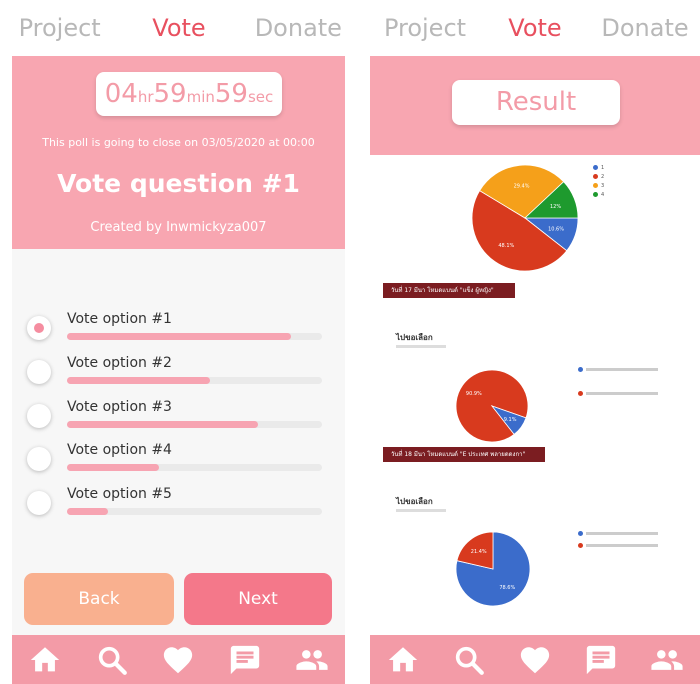  I want to click on legend-item-1: 1, so click(598, 168).